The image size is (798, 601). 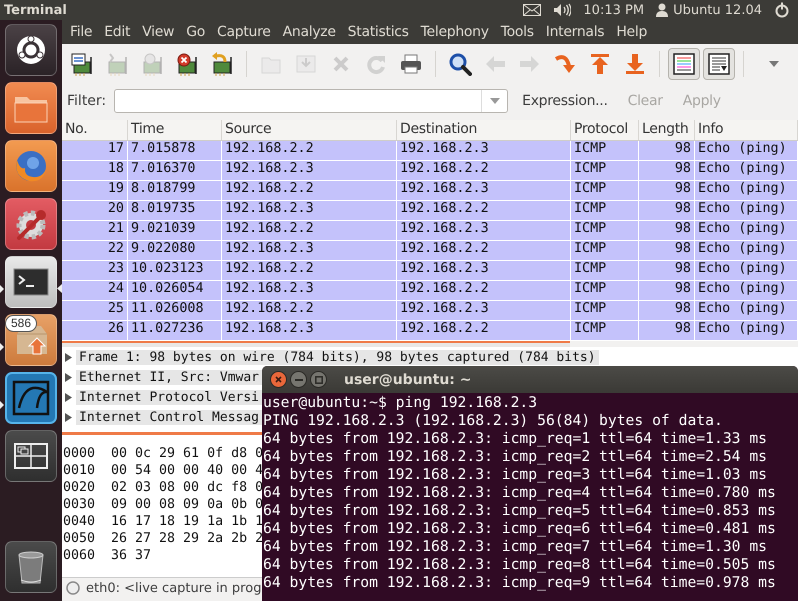 I want to click on menu-item: Internals, so click(x=575, y=32).